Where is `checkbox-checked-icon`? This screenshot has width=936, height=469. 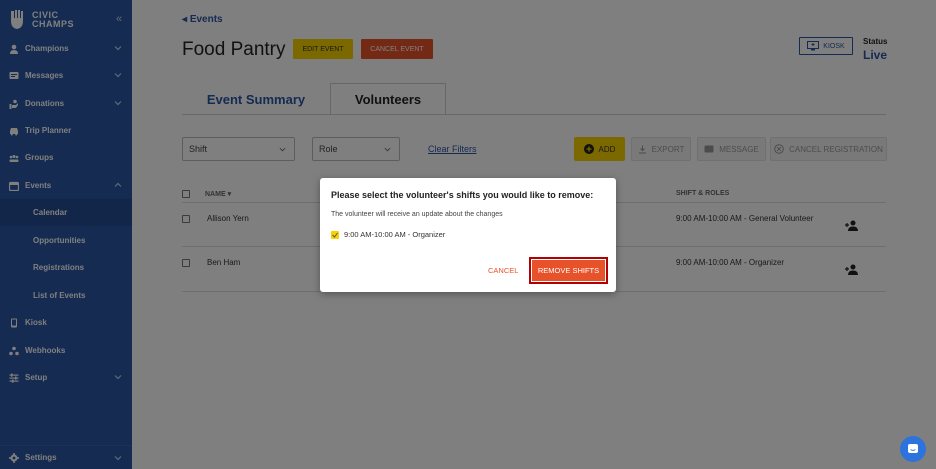 checkbox-checked-icon is located at coordinates (335, 234).